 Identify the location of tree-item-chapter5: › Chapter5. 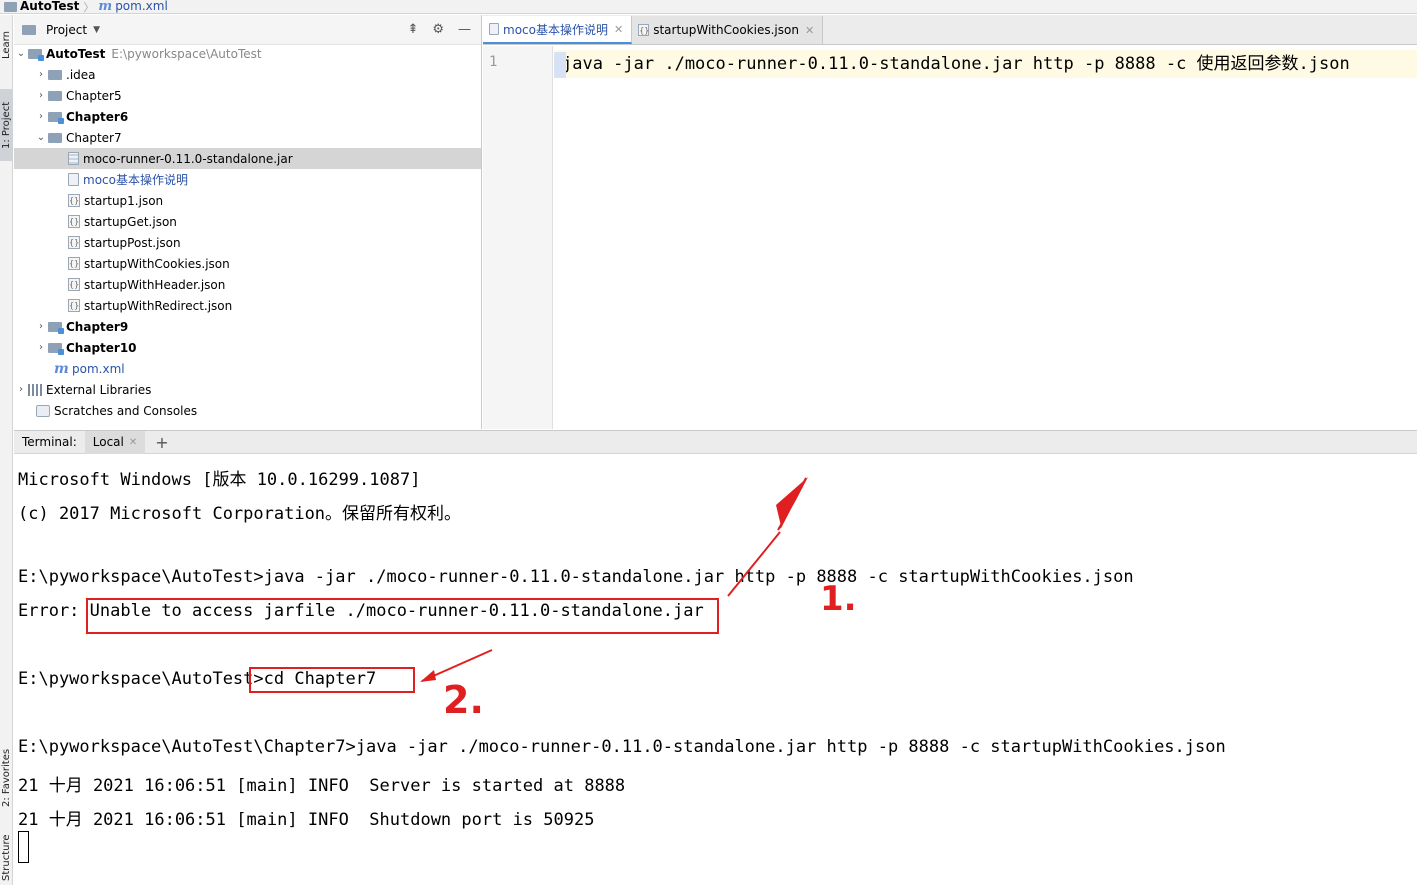
(247, 95).